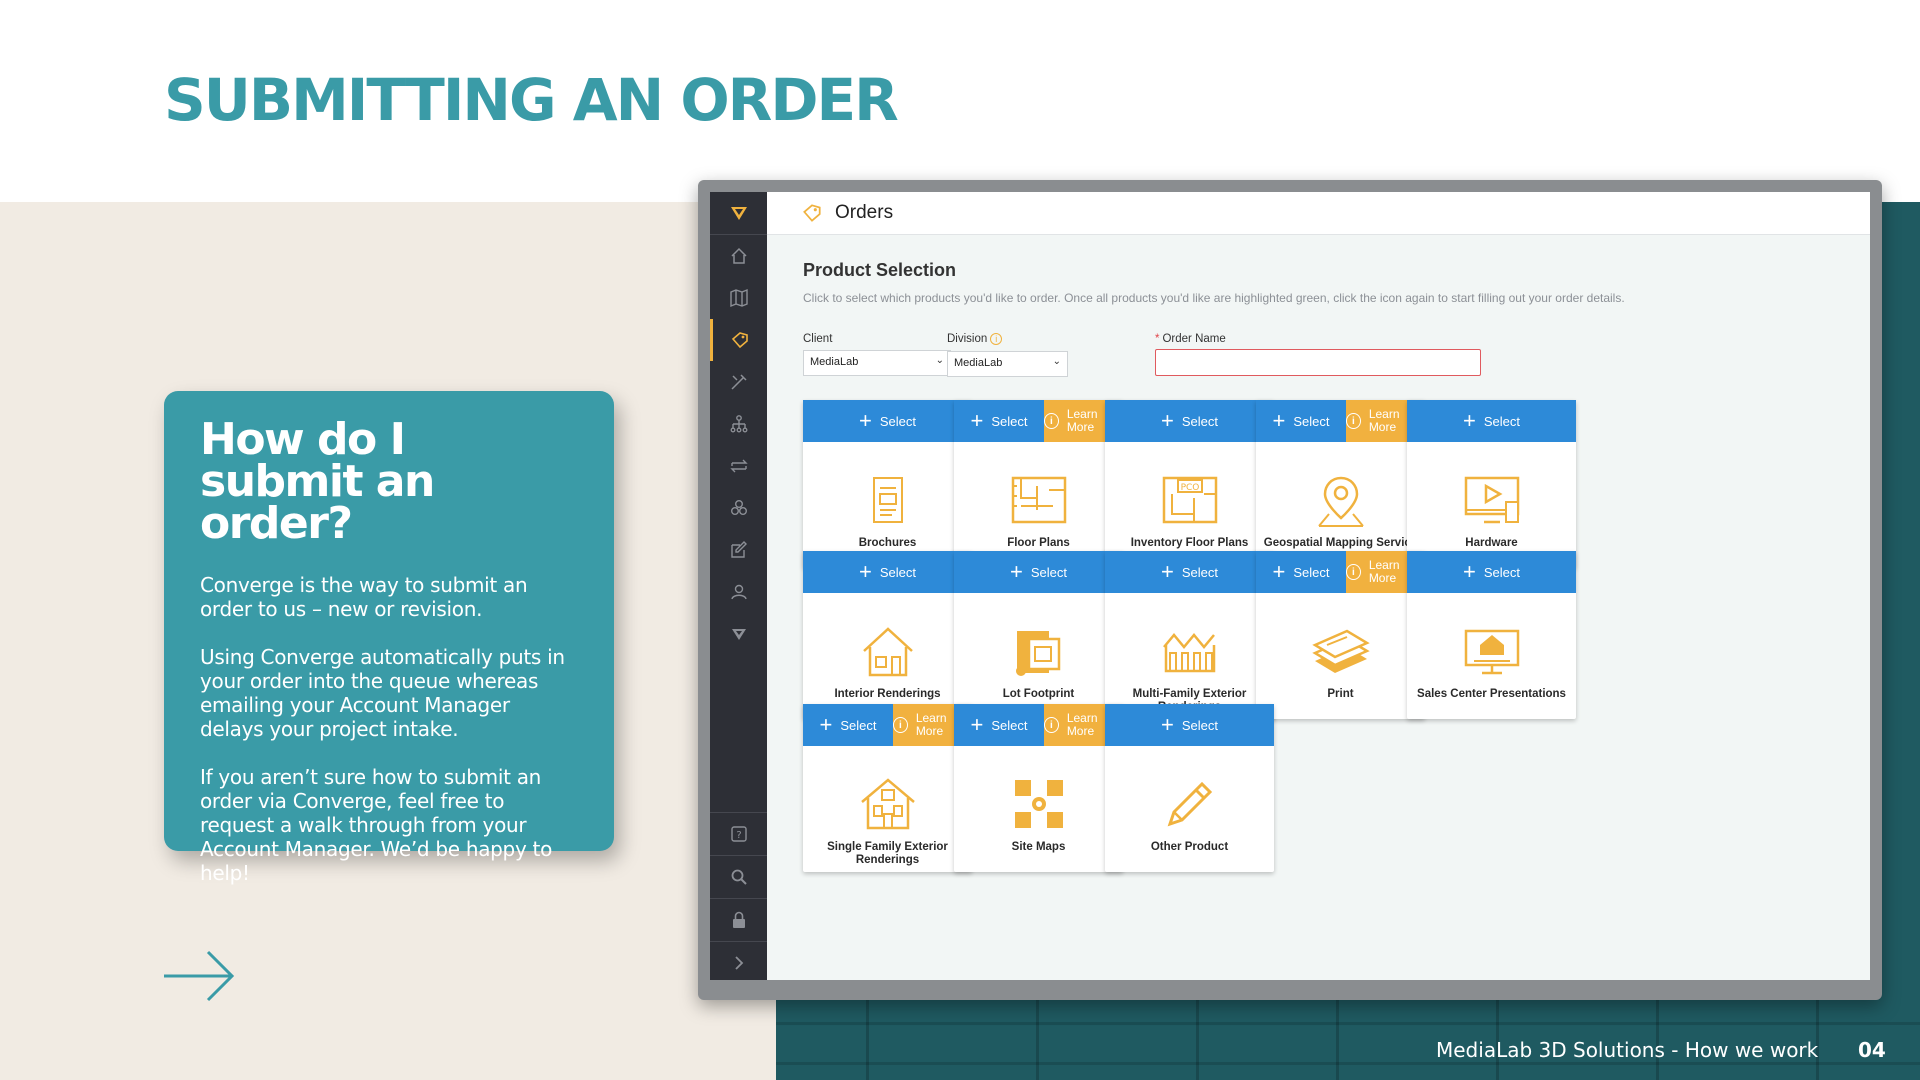 The width and height of the screenshot is (1920, 1080). What do you see at coordinates (1056, 361) in the screenshot?
I see `chevron-down-icon: ⌄` at bounding box center [1056, 361].